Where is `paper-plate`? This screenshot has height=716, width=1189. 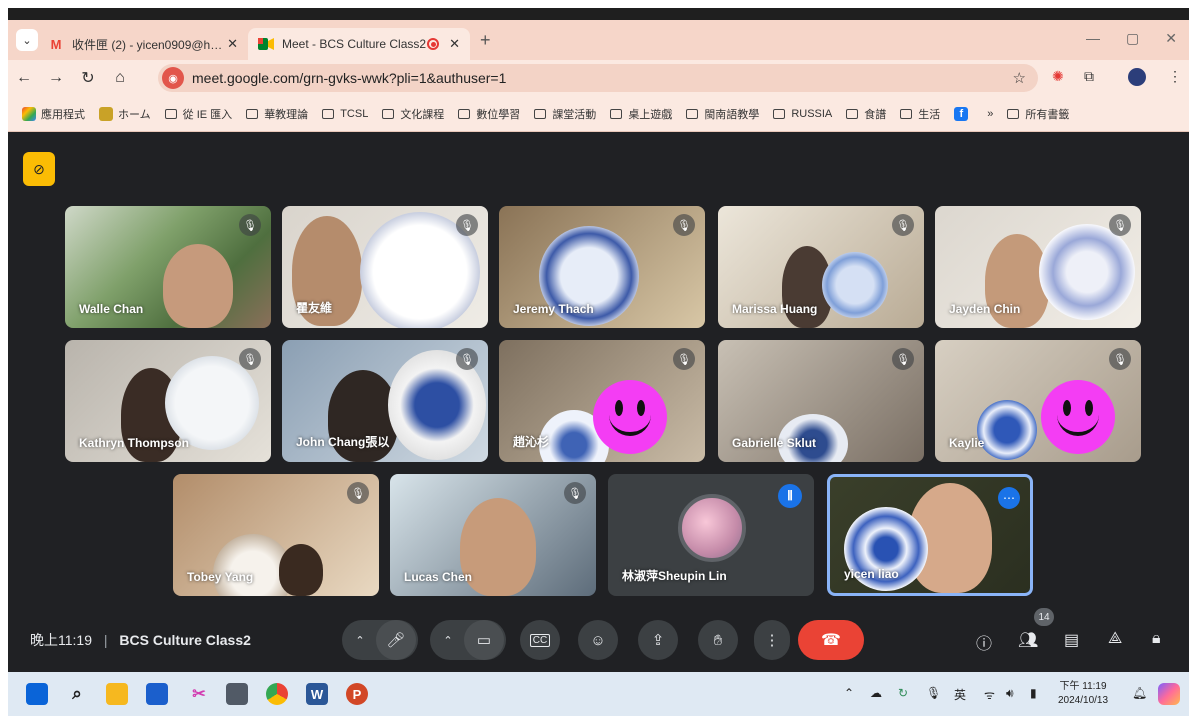 paper-plate is located at coordinates (855, 285).